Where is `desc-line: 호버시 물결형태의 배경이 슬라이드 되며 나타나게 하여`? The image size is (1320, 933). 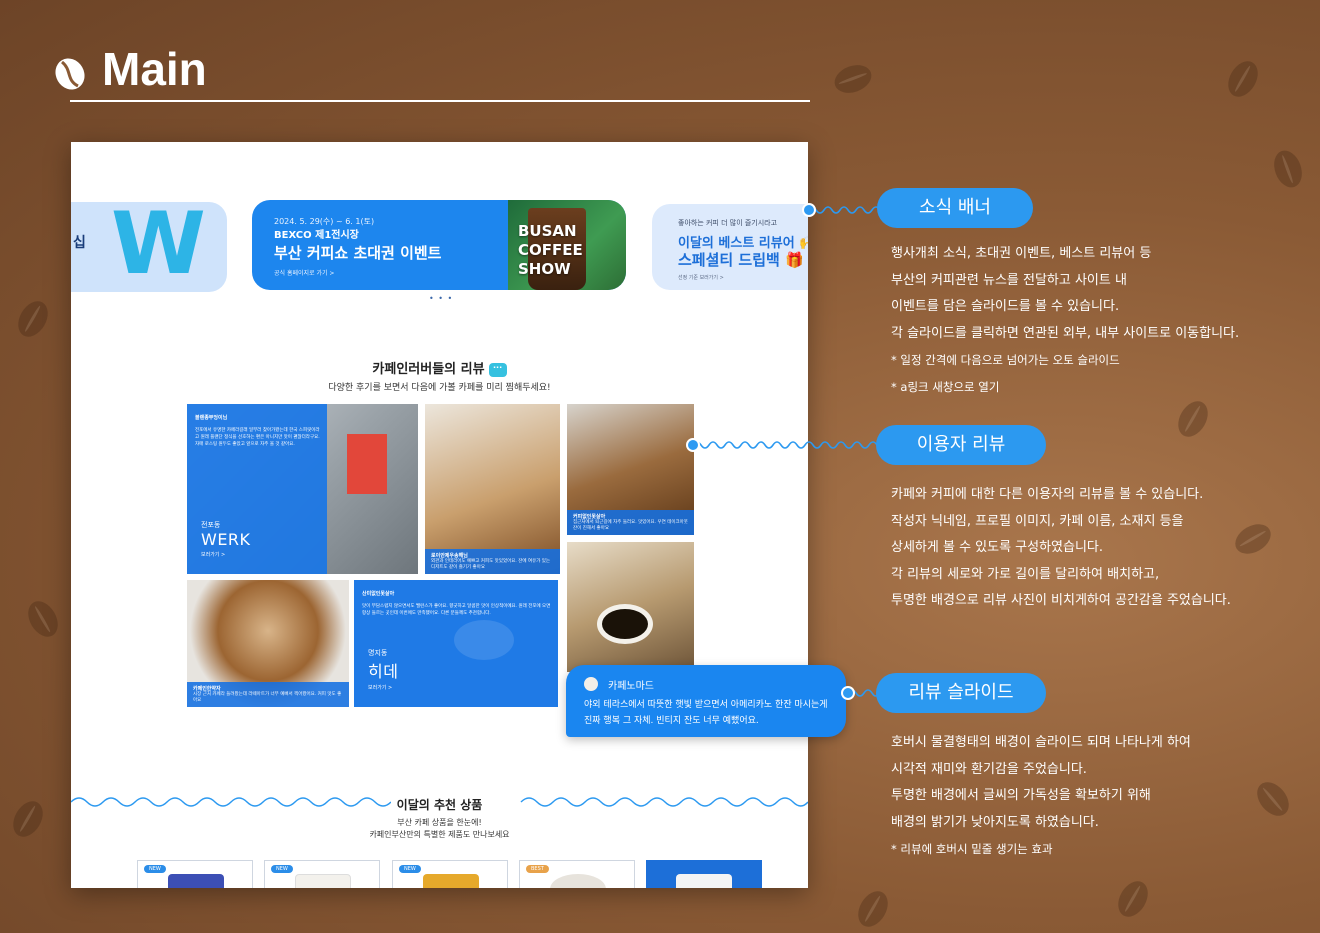 desc-line: 호버시 물결형태의 배경이 슬라이드 되며 나타나게 하여 is located at coordinates (1041, 742).